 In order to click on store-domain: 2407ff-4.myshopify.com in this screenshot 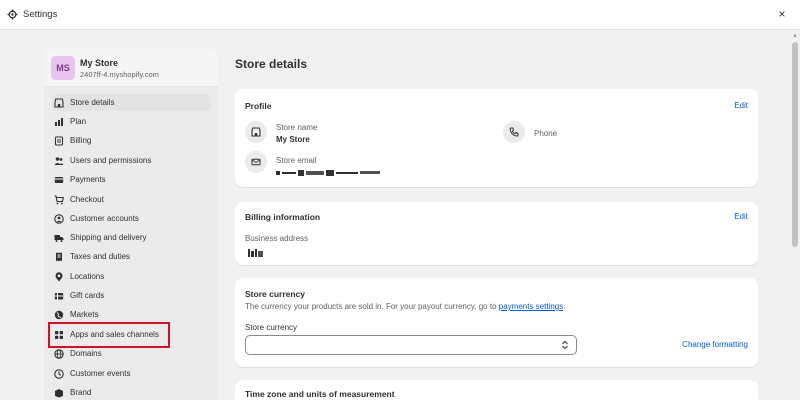, I will do `click(119, 74)`.